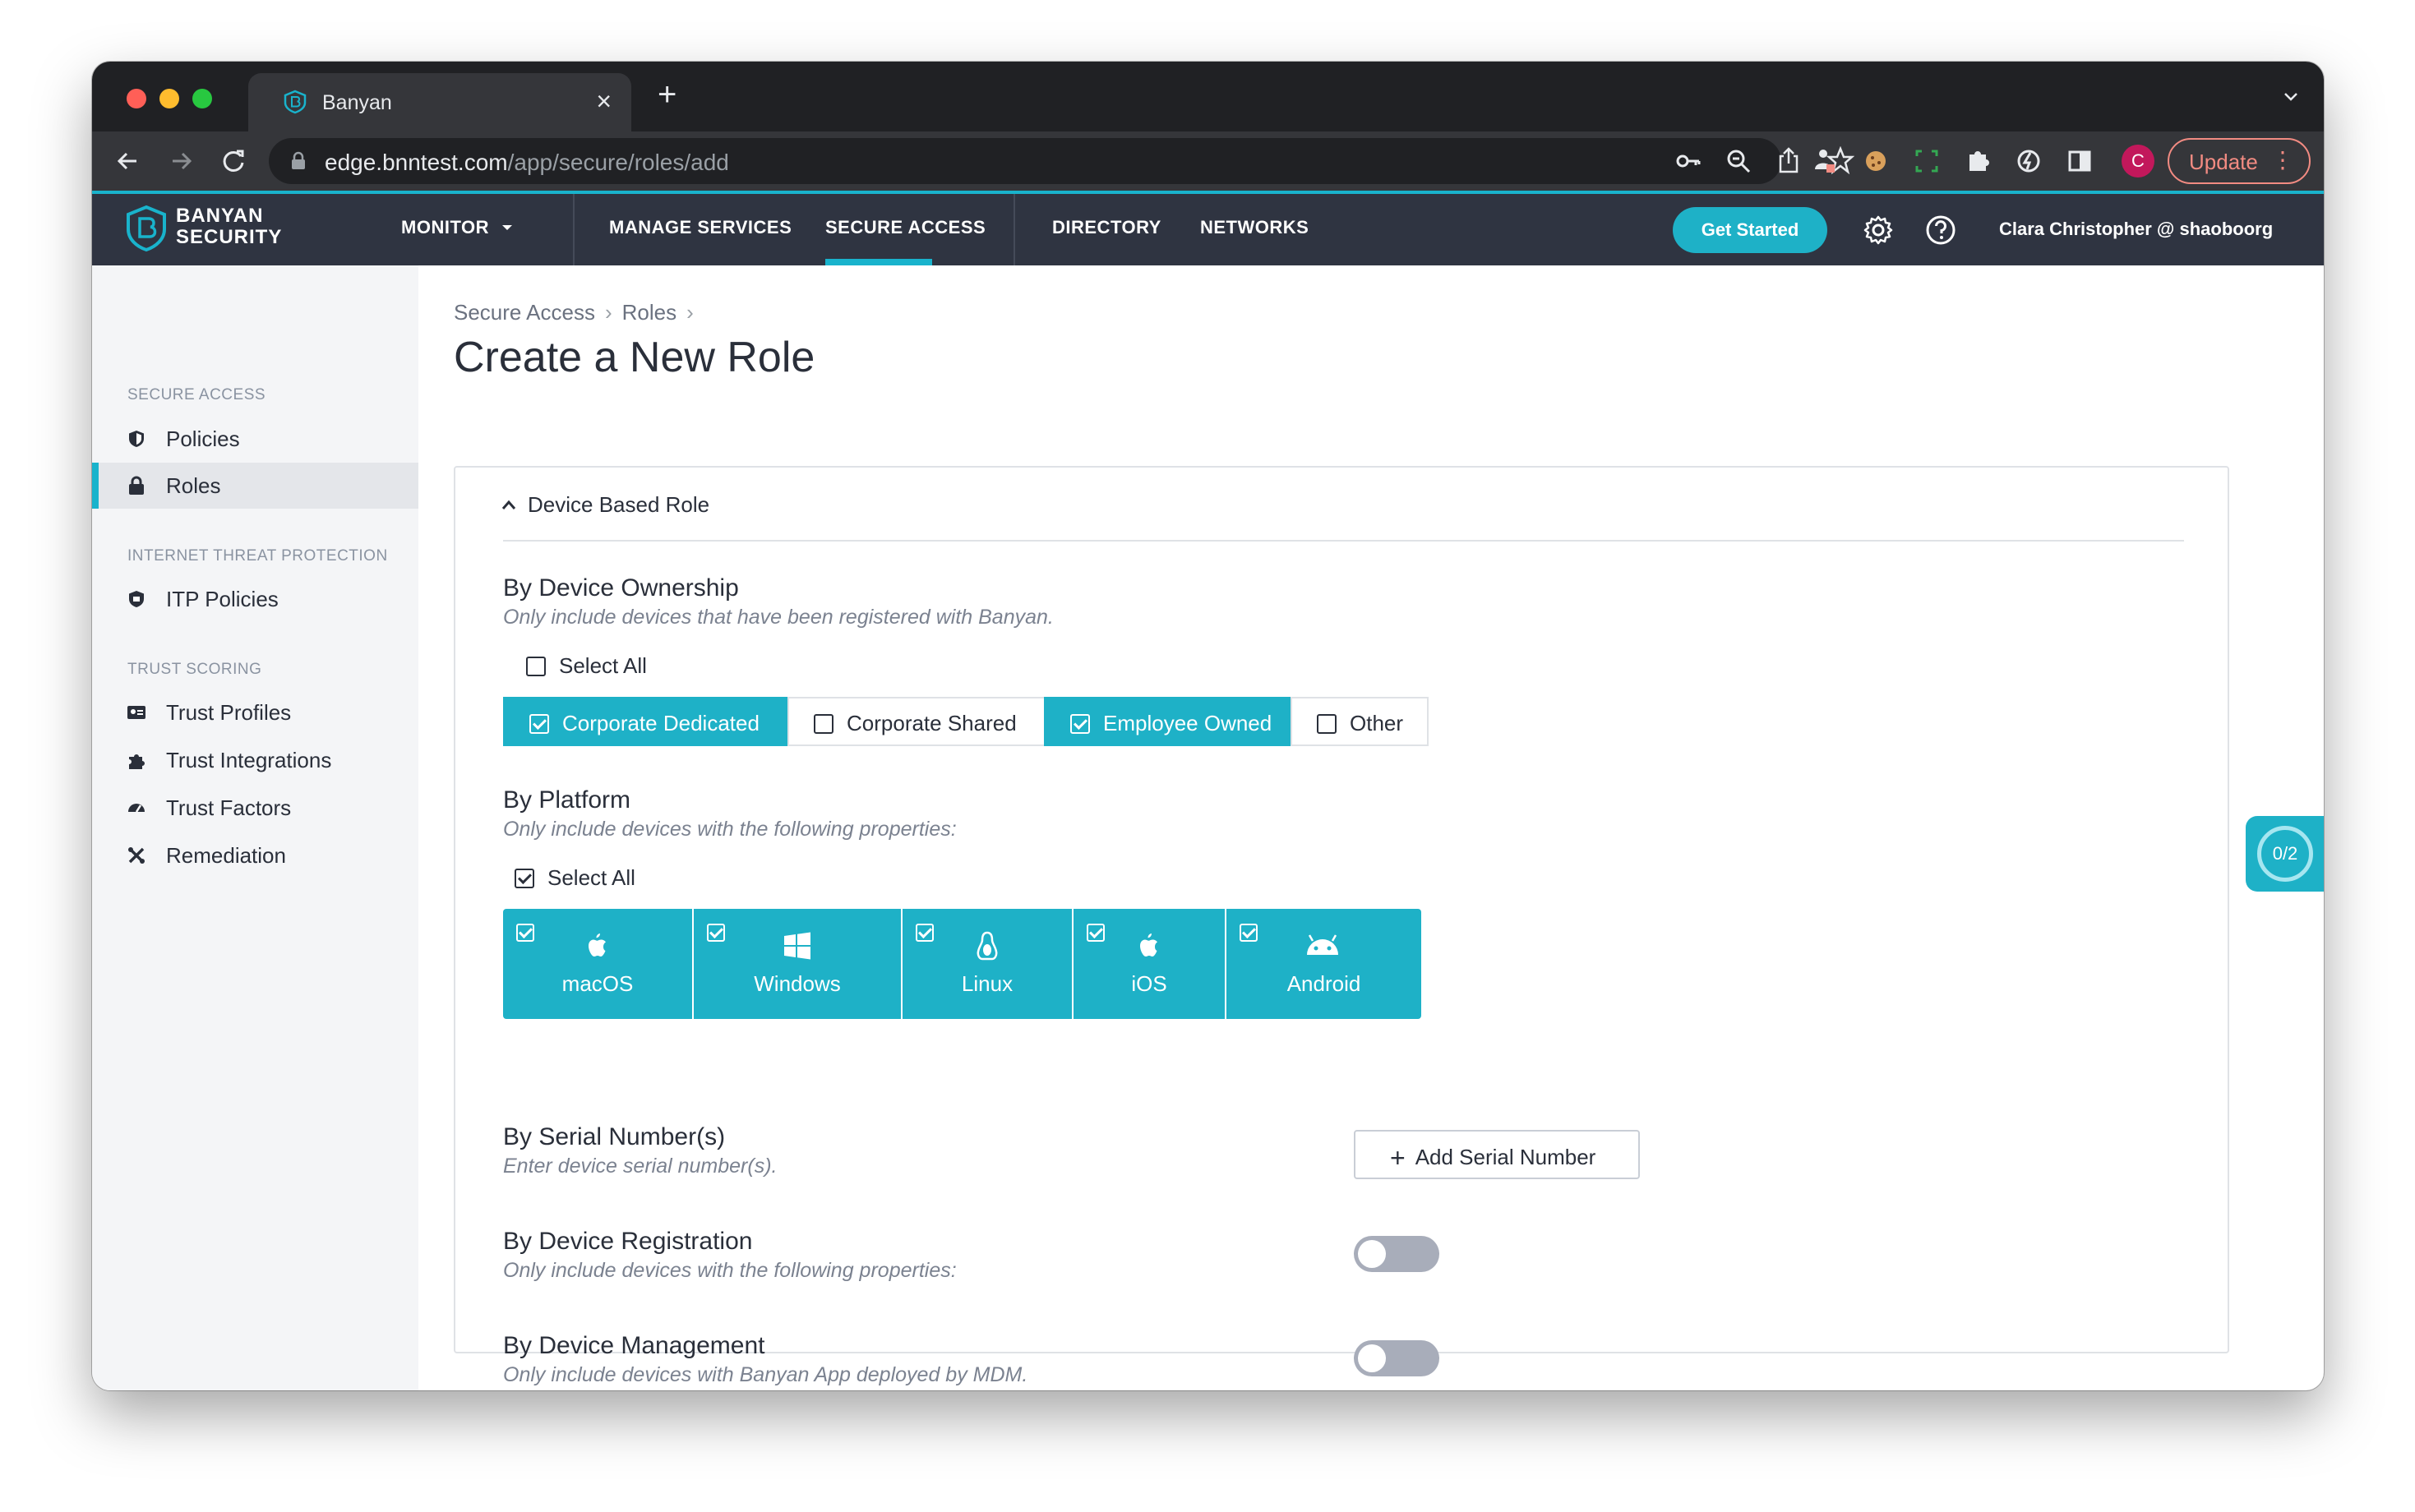 The image size is (2415, 1512). Describe the element at coordinates (649, 313) in the screenshot. I see `breadcrumb-roles: Roles` at that location.